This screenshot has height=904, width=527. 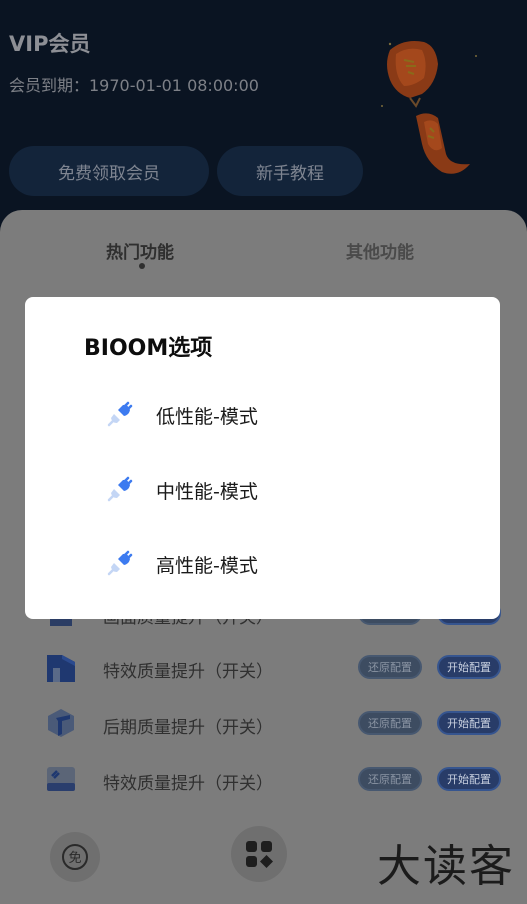 What do you see at coordinates (188, 728) in the screenshot?
I see `feature-label: 后期质量提升（开关）` at bounding box center [188, 728].